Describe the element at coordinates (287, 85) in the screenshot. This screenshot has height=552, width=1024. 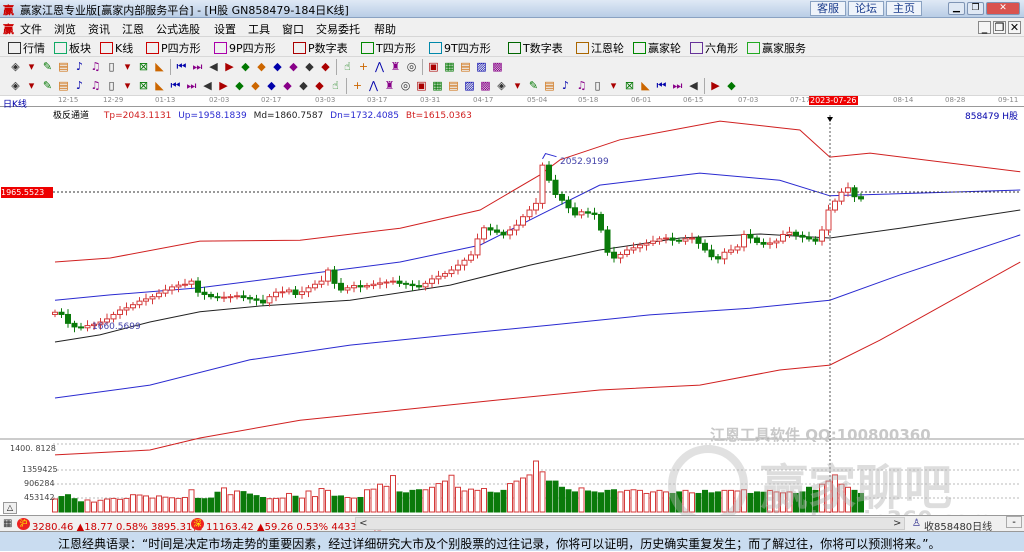
I see `time-zone-icon: ◆` at that location.